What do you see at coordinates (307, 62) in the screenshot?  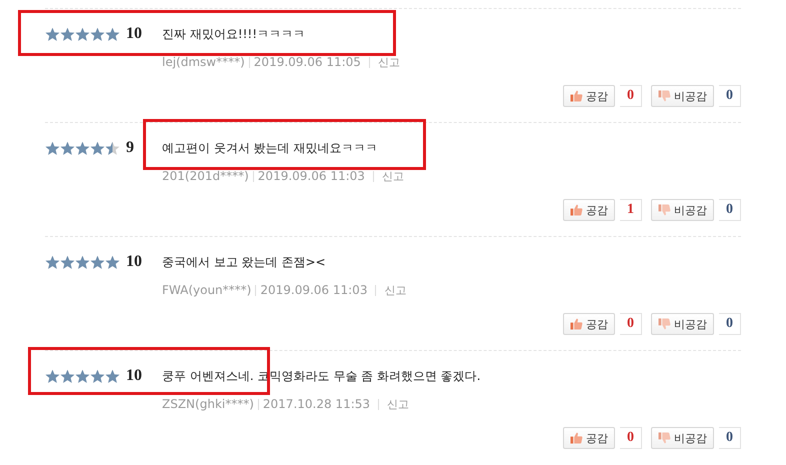 I see `review-date: 2019.09.06 11:05` at bounding box center [307, 62].